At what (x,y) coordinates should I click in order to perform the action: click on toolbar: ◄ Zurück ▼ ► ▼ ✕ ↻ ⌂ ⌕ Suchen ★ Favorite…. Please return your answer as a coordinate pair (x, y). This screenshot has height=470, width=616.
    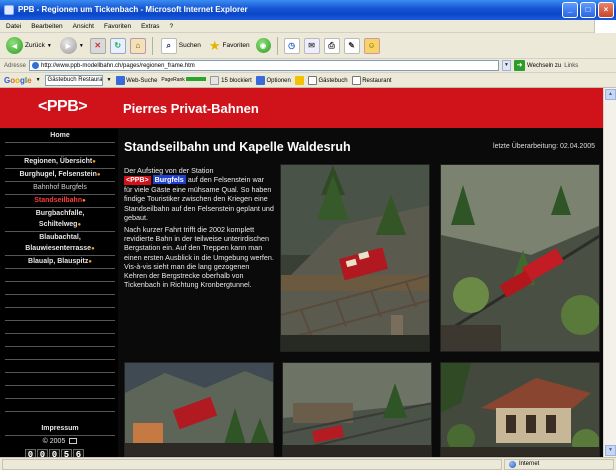
    Looking at the image, I should click on (308, 46).